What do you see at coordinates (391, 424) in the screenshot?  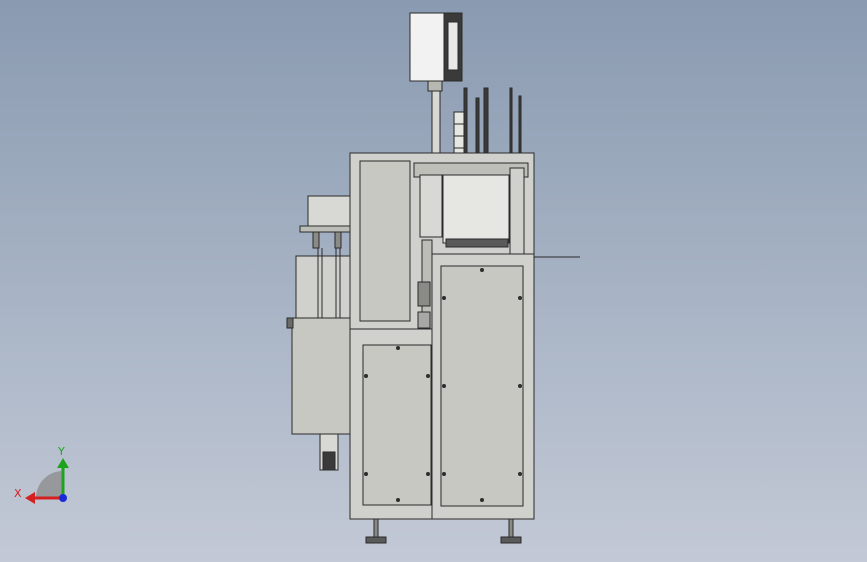 I see `lower-left-cabinet` at bounding box center [391, 424].